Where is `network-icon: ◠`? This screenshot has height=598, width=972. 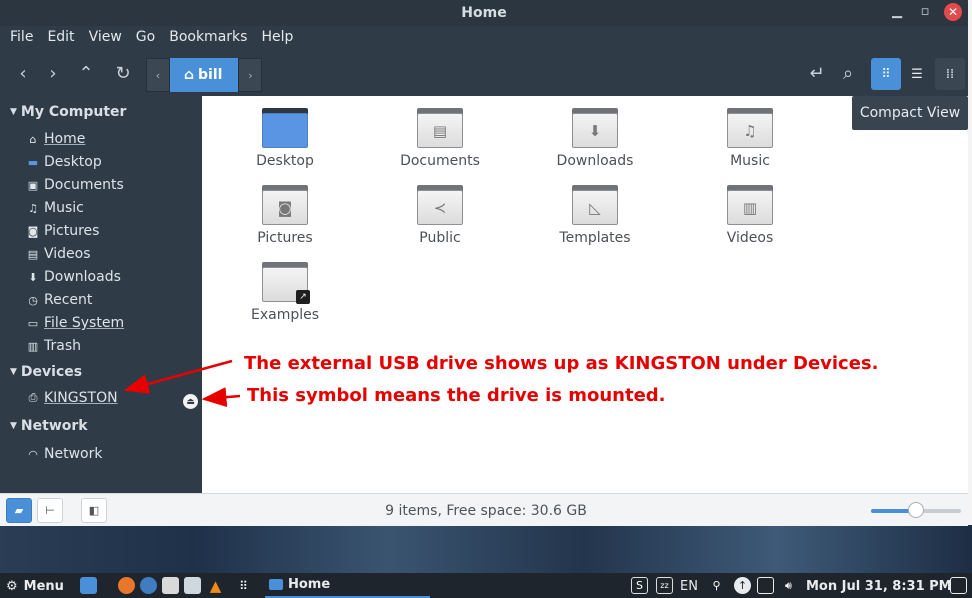 network-icon: ◠ is located at coordinates (33, 454).